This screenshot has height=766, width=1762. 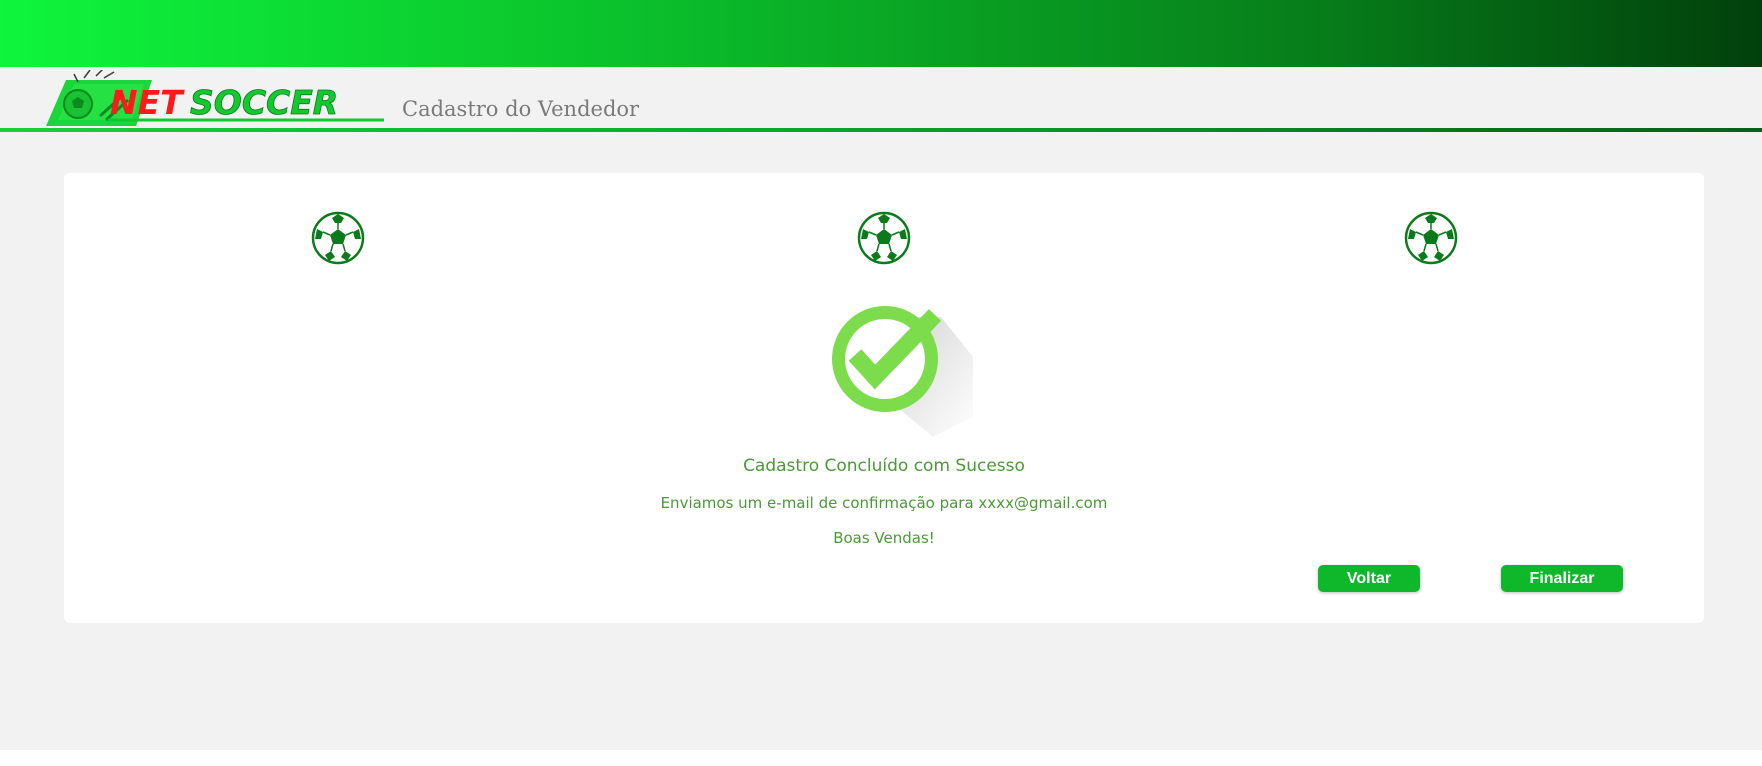 I want to click on top-gradient-band, so click(x=881, y=33).